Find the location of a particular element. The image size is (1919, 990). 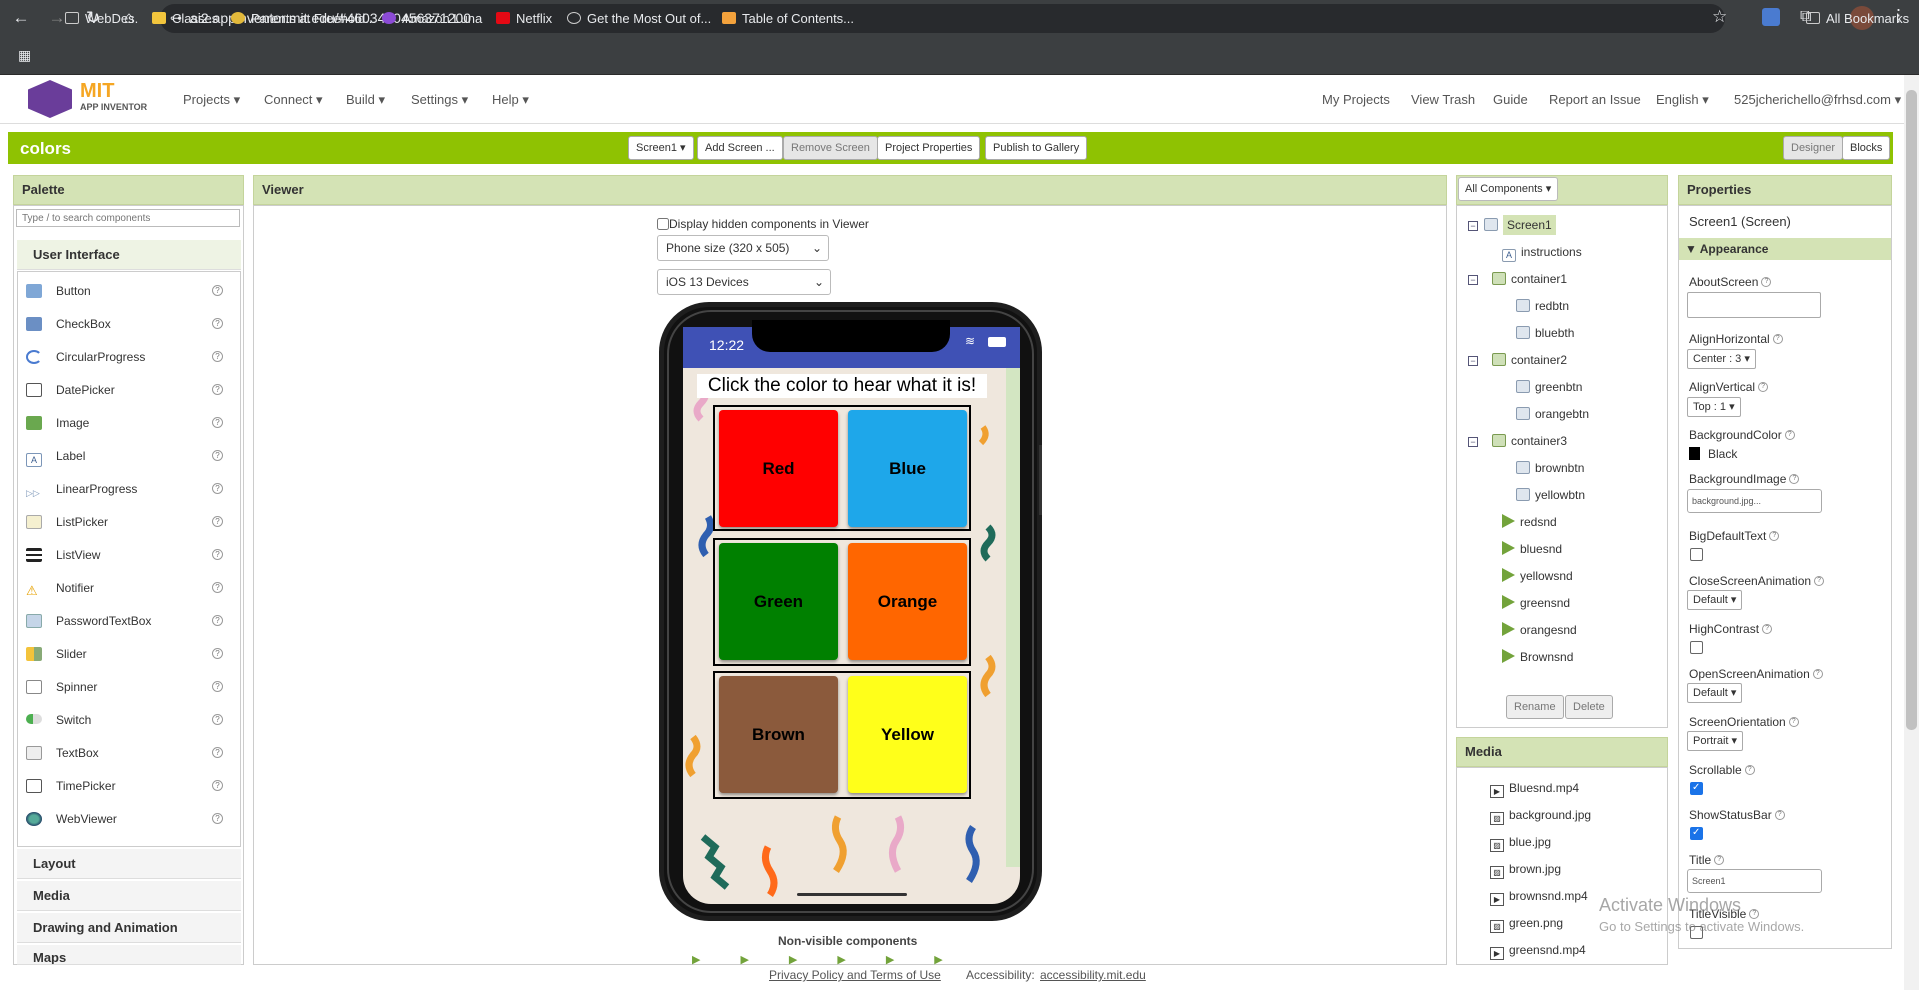

publish-gallery-button: Publish to Gallery is located at coordinates (1036, 148).